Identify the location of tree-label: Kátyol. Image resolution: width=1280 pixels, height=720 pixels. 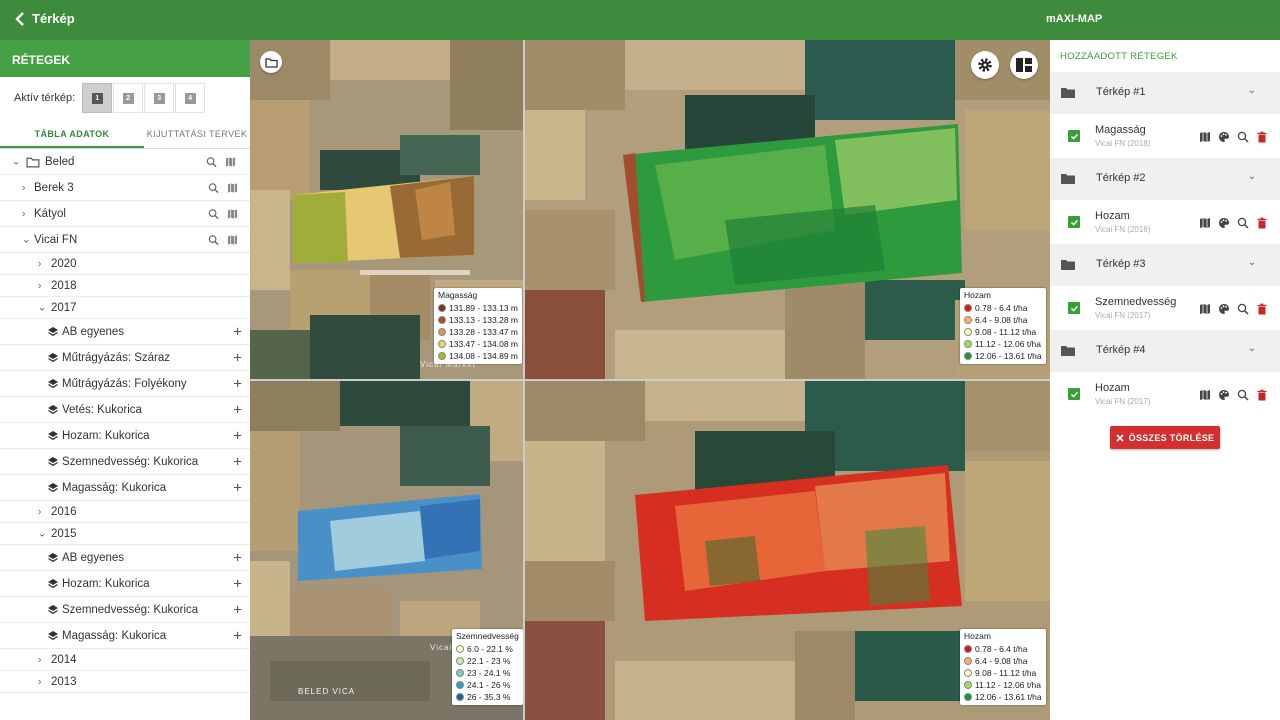
(50, 213).